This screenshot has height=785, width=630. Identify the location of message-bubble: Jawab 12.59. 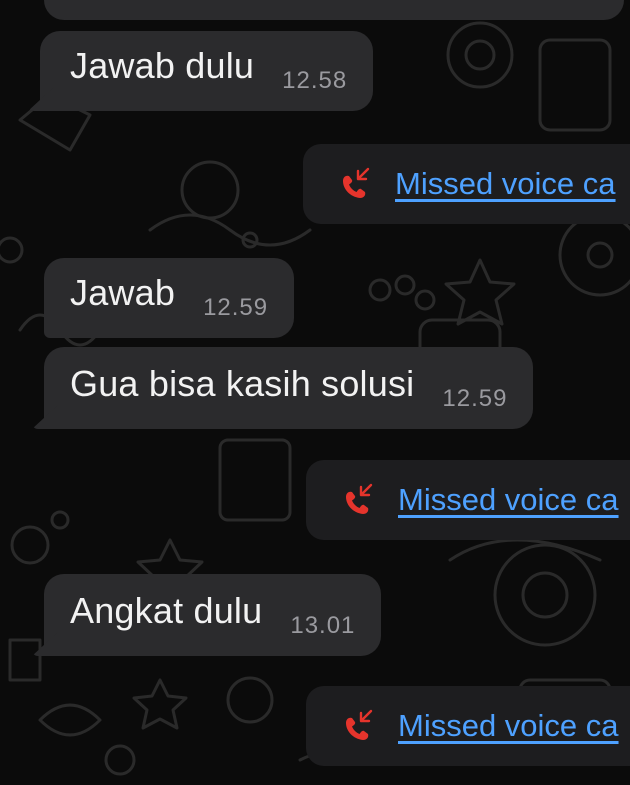
(169, 298).